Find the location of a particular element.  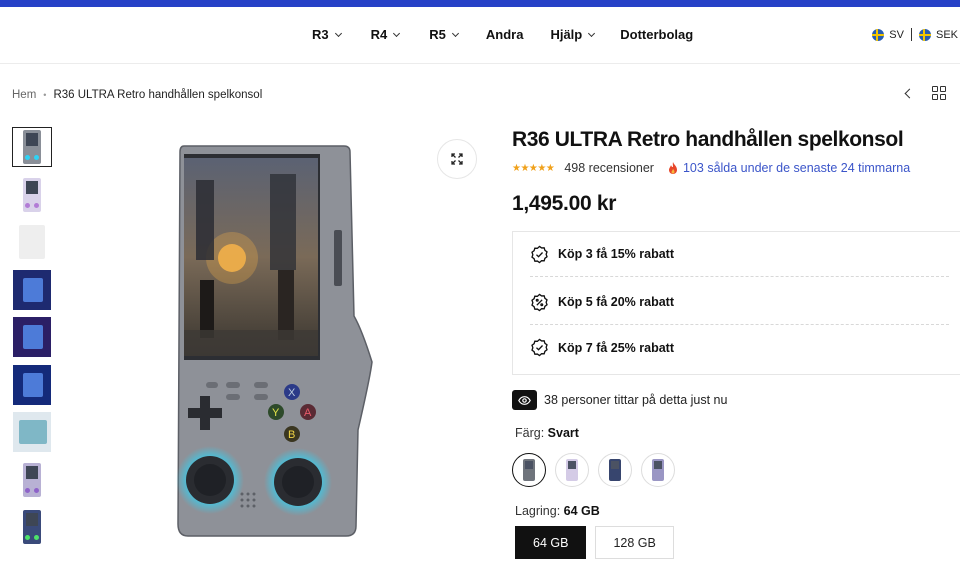

nav-item-label: Andra is located at coordinates (504, 34).